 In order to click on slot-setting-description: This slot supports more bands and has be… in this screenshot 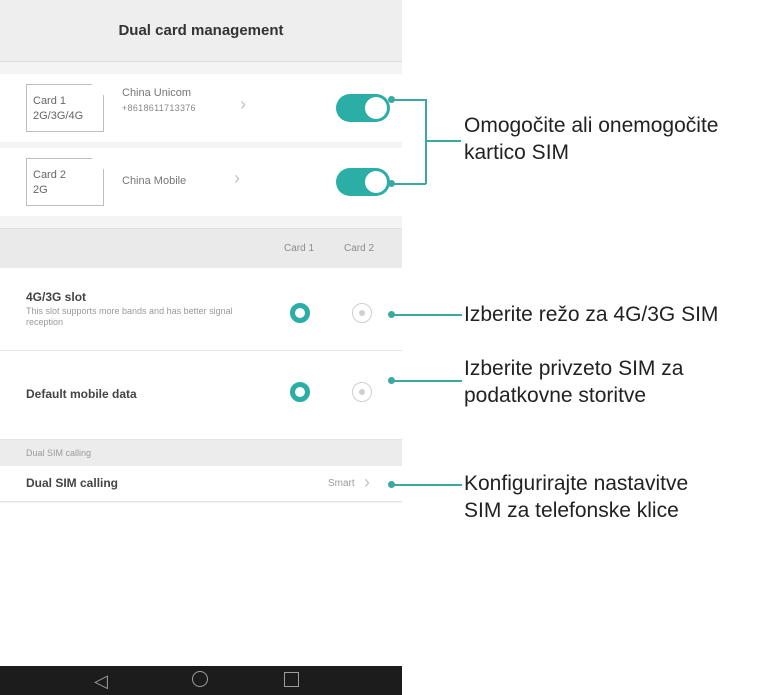, I will do `click(129, 316)`.